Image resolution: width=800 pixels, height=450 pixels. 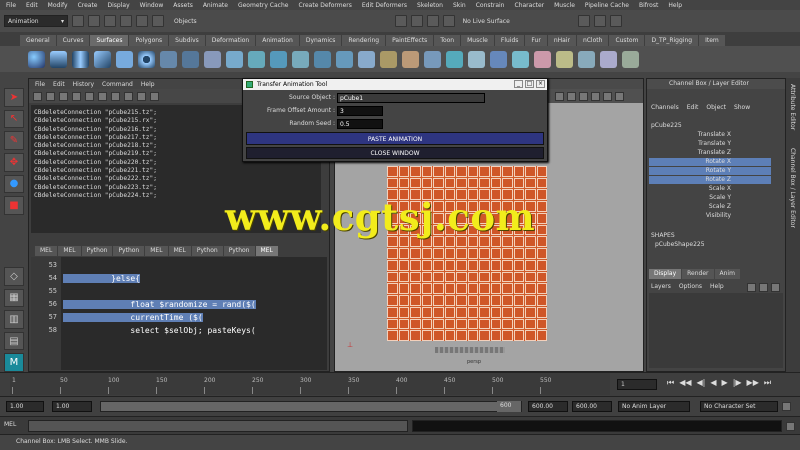 What do you see at coordinates (115, 96) in the screenshot?
I see `show-line-numbers-icon` at bounding box center [115, 96].